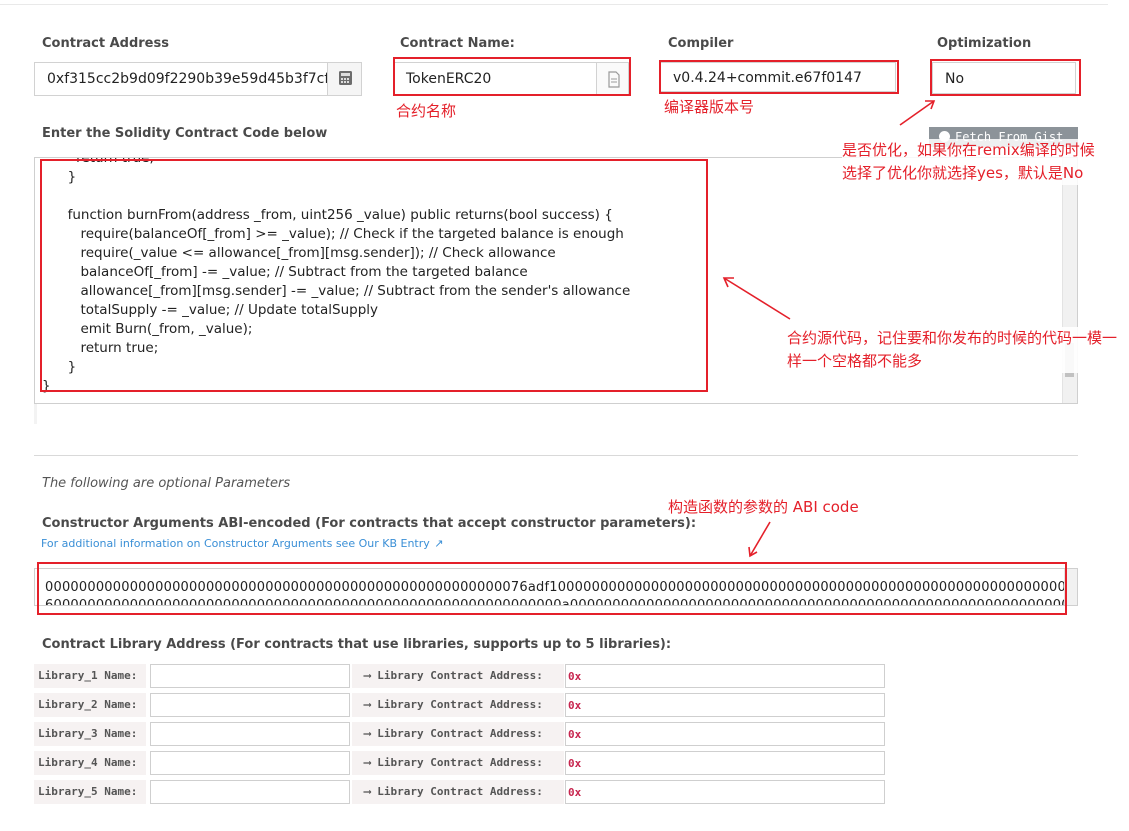  I want to click on library-4-address-label-wrap: ⟶ Library Contract Address:, so click(458, 763).